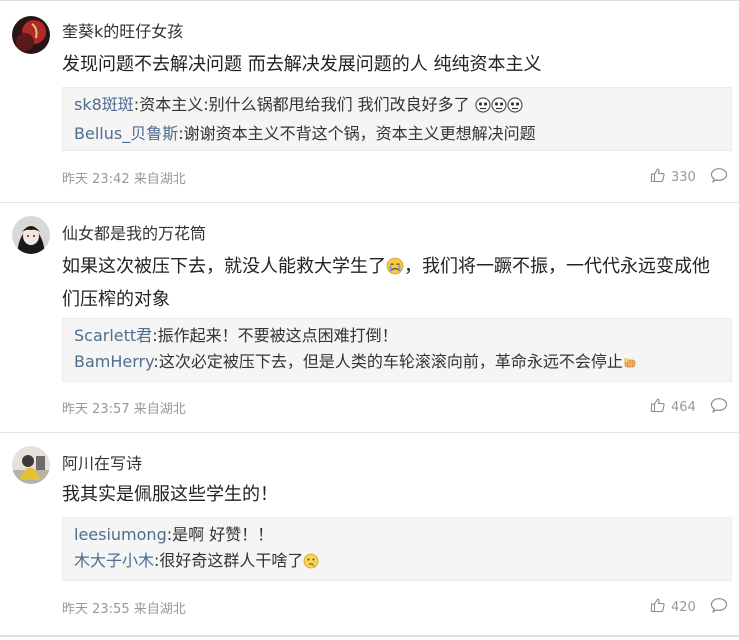 This screenshot has width=739, height=640. I want to click on reply-username: Scarlett君, so click(113, 335).